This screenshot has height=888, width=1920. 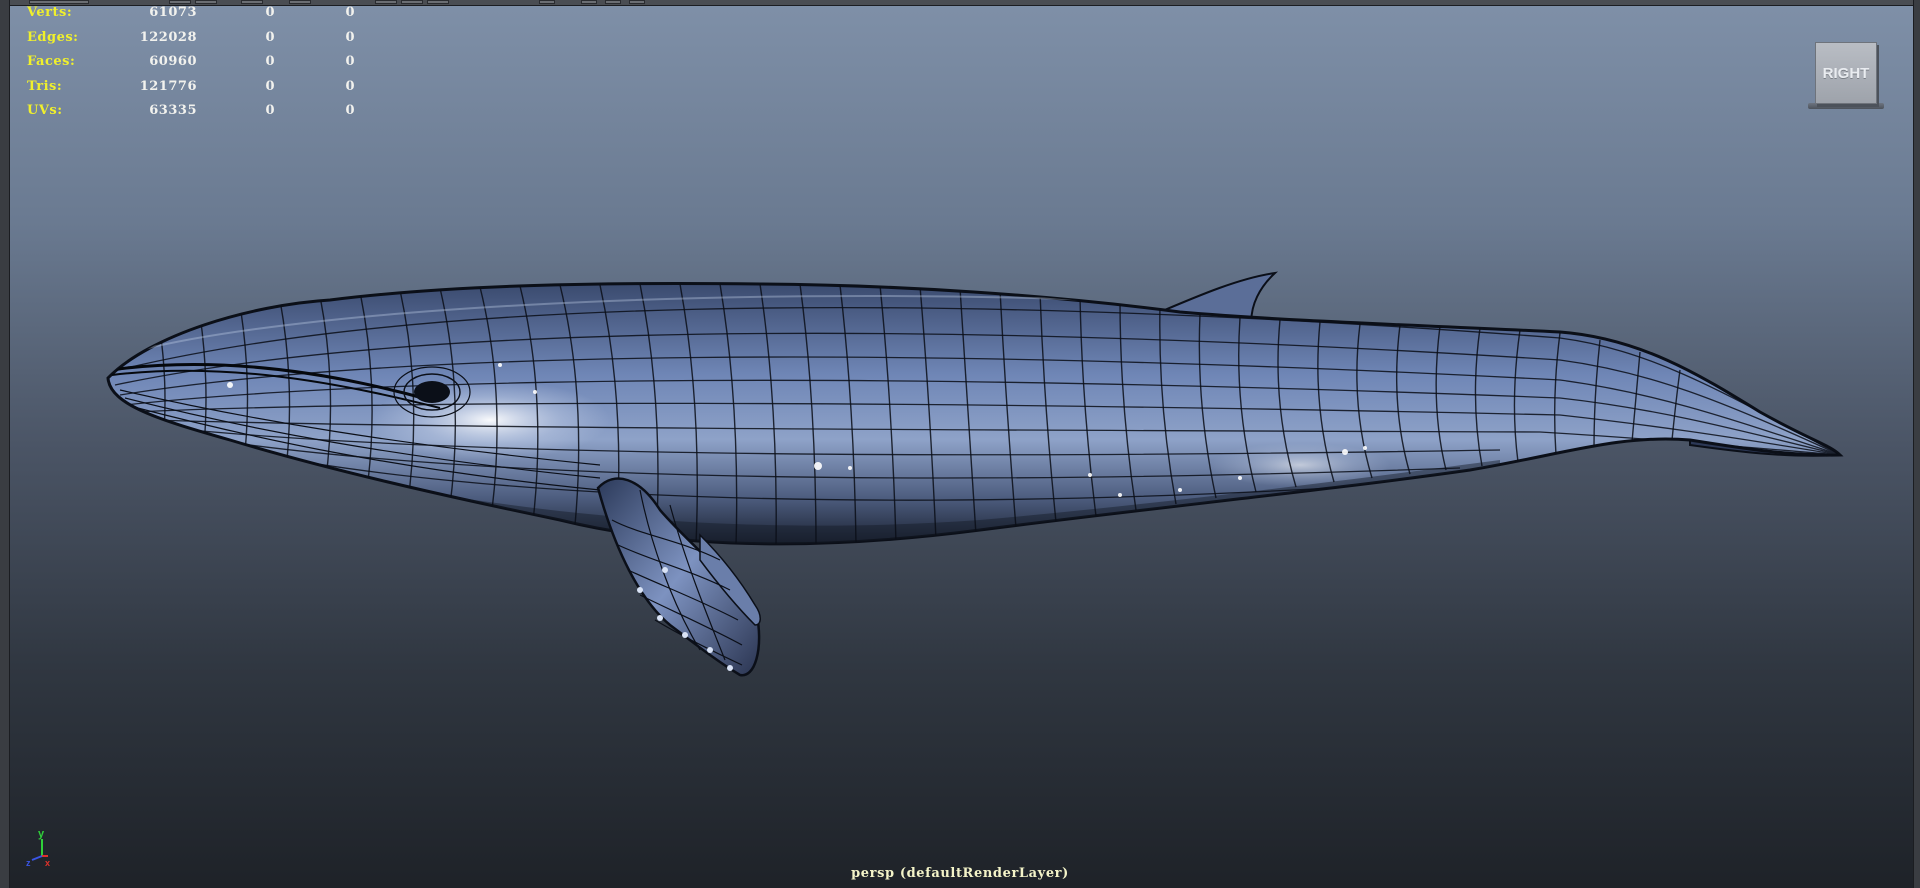 I want to click on axis-x-label: x, so click(x=47, y=862).